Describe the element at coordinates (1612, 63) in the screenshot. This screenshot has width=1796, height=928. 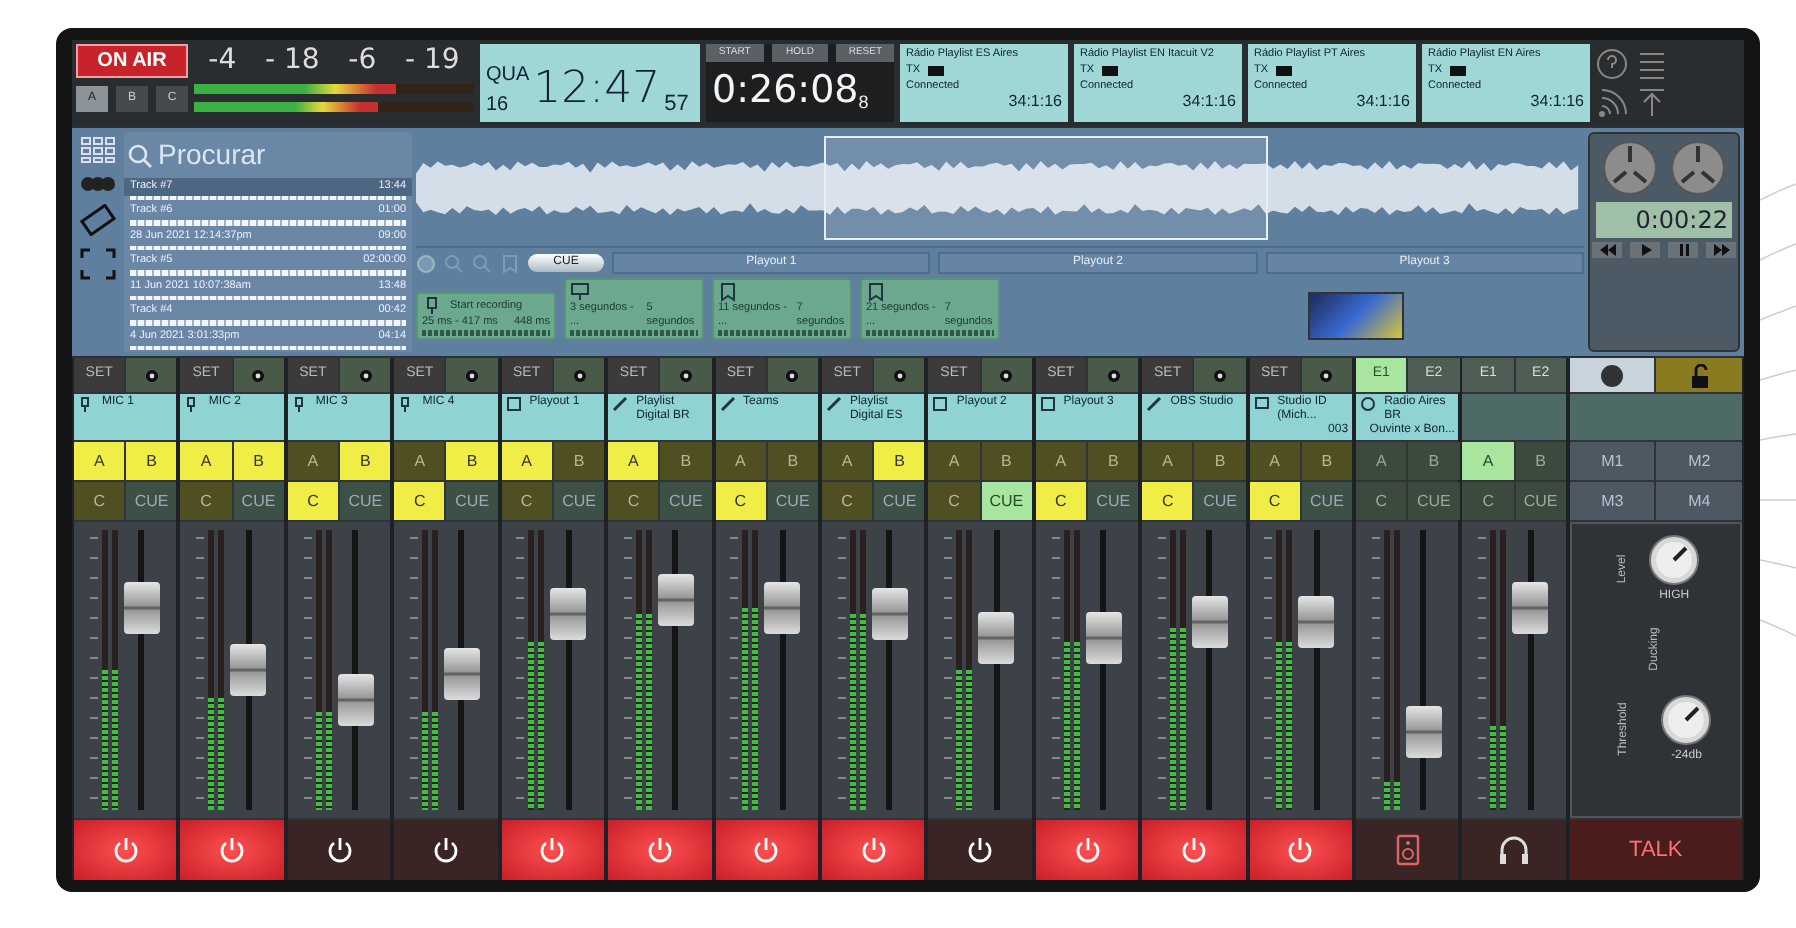
I see `help-icon` at that location.